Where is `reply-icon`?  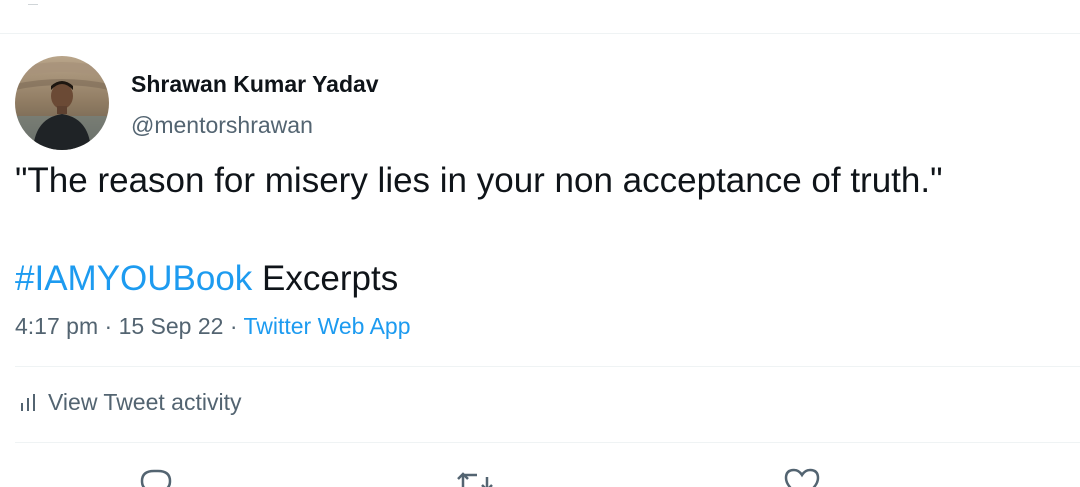 reply-icon is located at coordinates (156, 478).